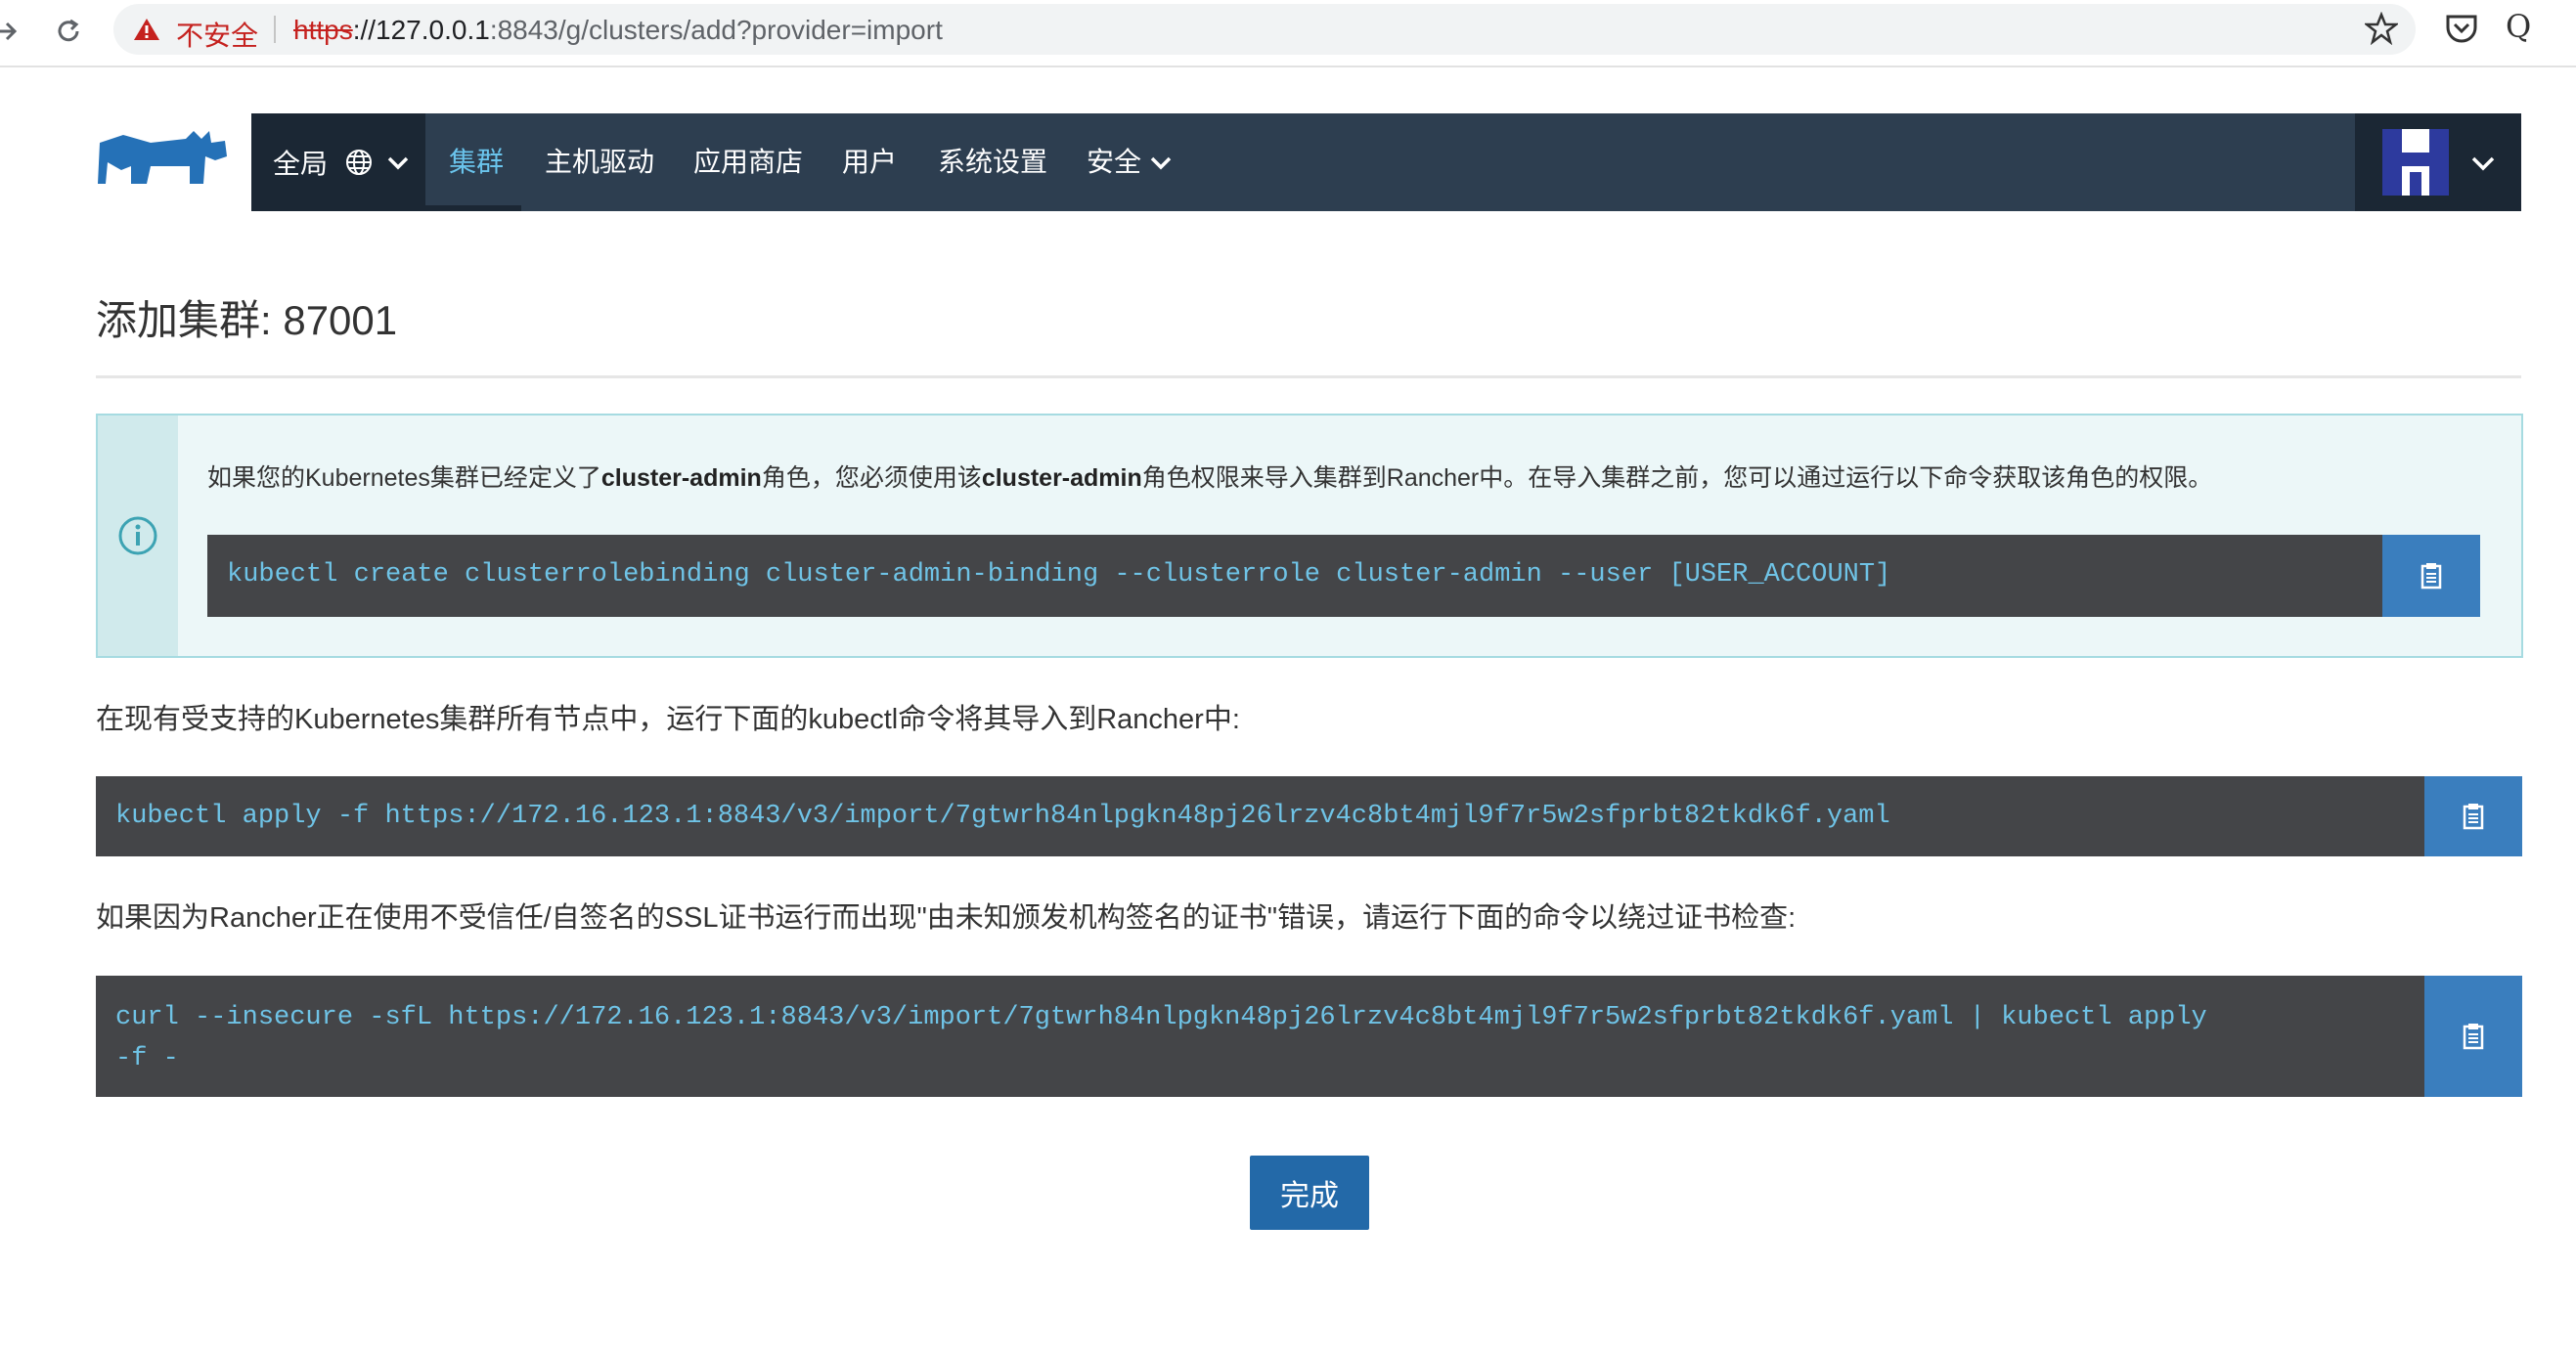 Image resolution: width=2576 pixels, height=1355 pixels. What do you see at coordinates (68, 31) in the screenshot?
I see `reload-icon` at bounding box center [68, 31].